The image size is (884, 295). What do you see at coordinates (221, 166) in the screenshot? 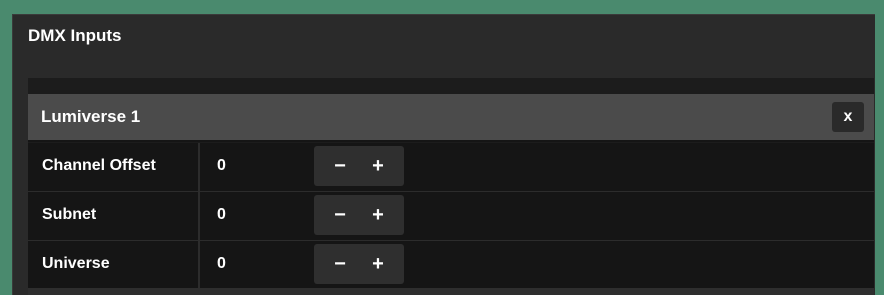
I see `channel-offset-value: 0` at bounding box center [221, 166].